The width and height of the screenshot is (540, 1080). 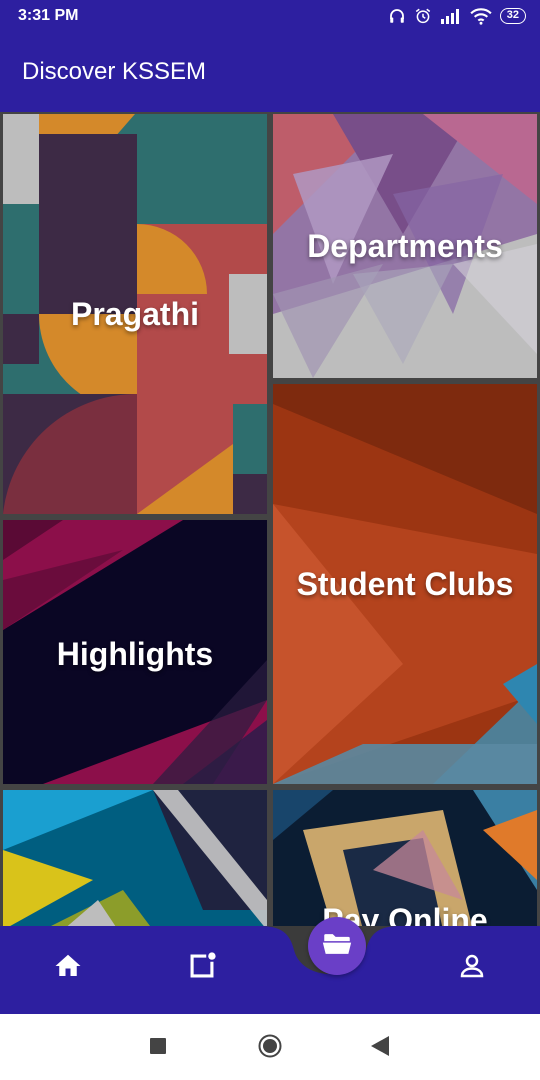 I want to click on tile-label: Highlights, so click(x=135, y=654).